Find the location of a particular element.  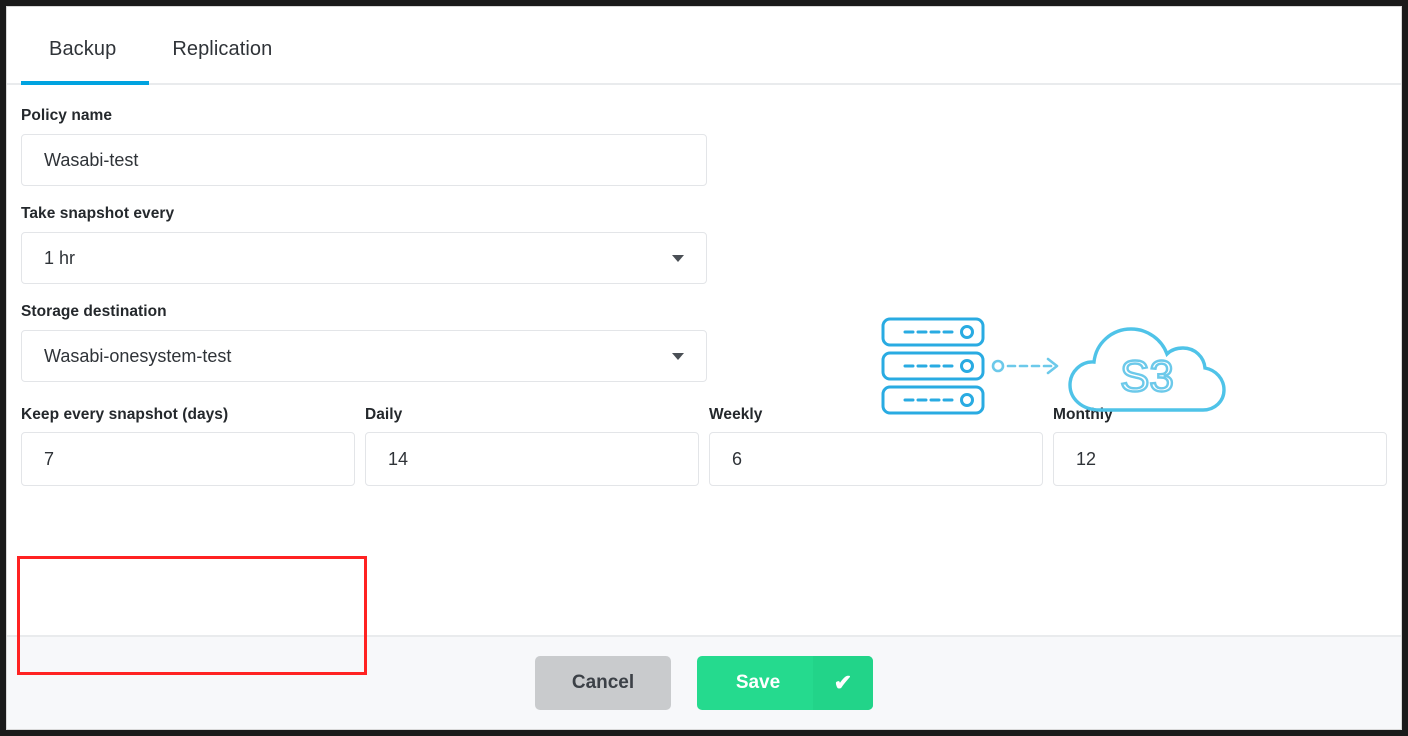

snapshot-interval-select: 1 hr is located at coordinates (364, 258).